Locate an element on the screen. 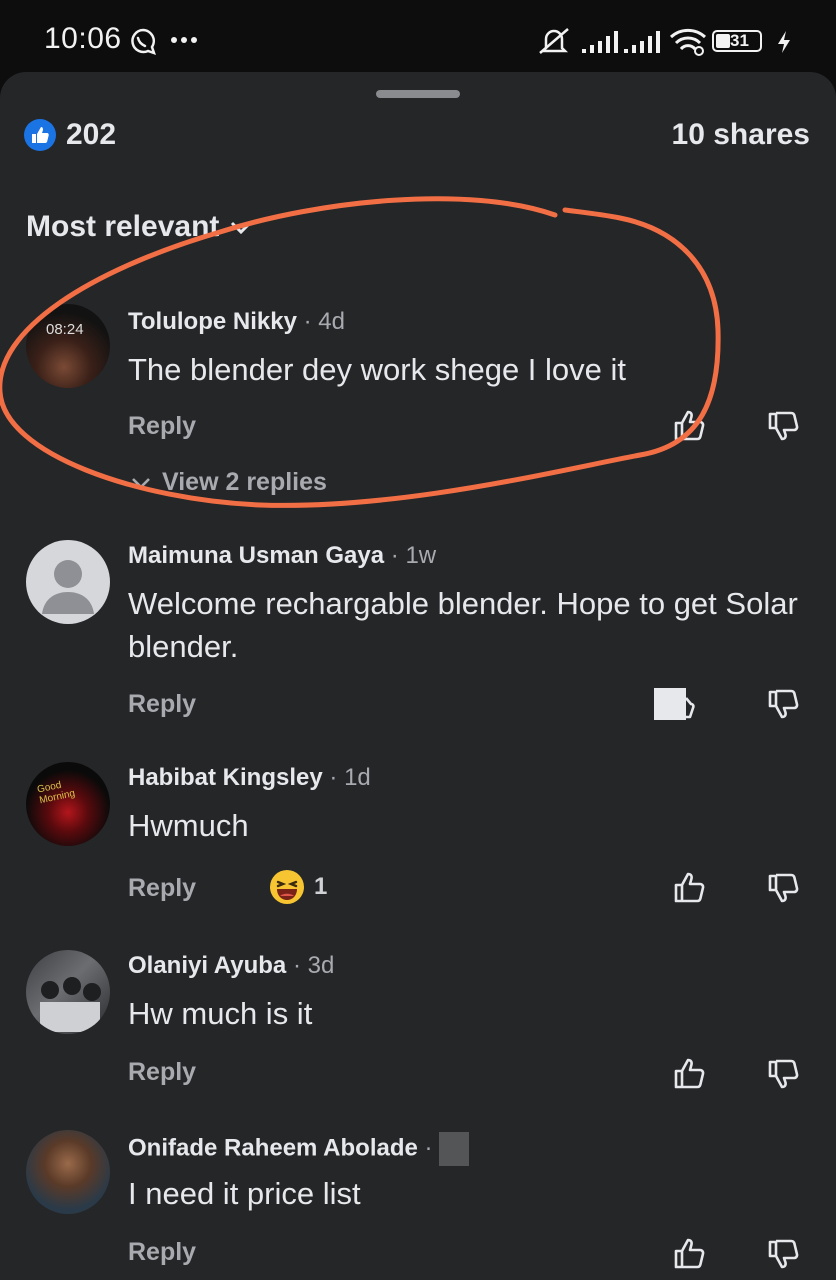 The height and width of the screenshot is (1280, 836). comment-text: Hwmuch is located at coordinates (188, 825).